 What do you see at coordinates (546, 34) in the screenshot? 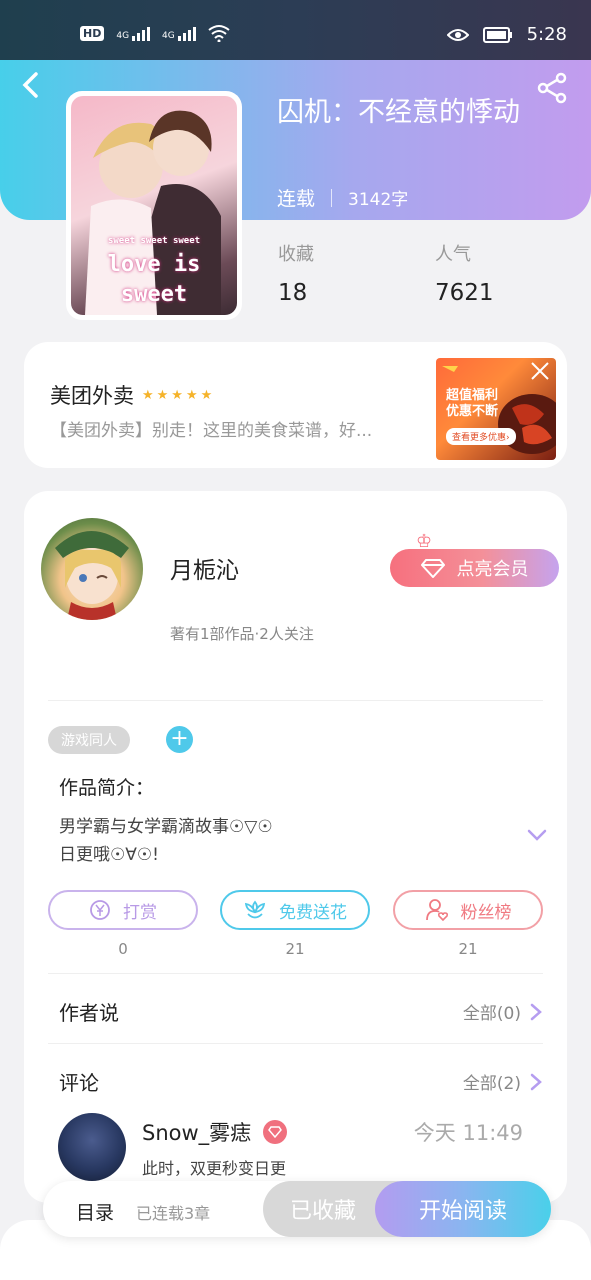
I see `clock: 5:28` at bounding box center [546, 34].